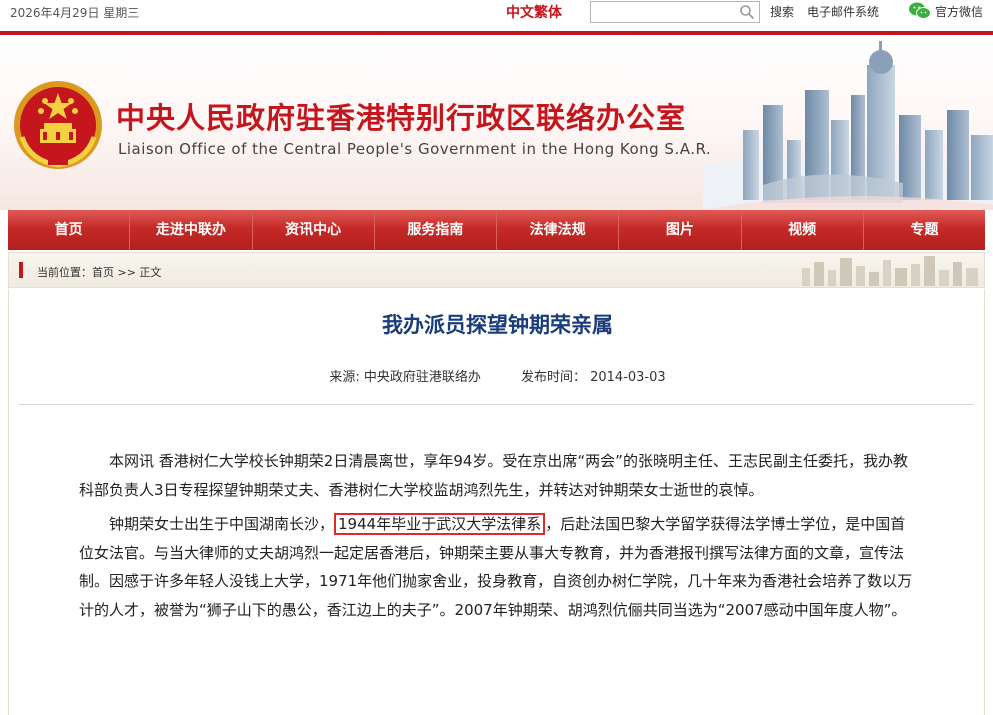 The height and width of the screenshot is (715, 993). I want to click on search-link: 搜索, so click(782, 11).